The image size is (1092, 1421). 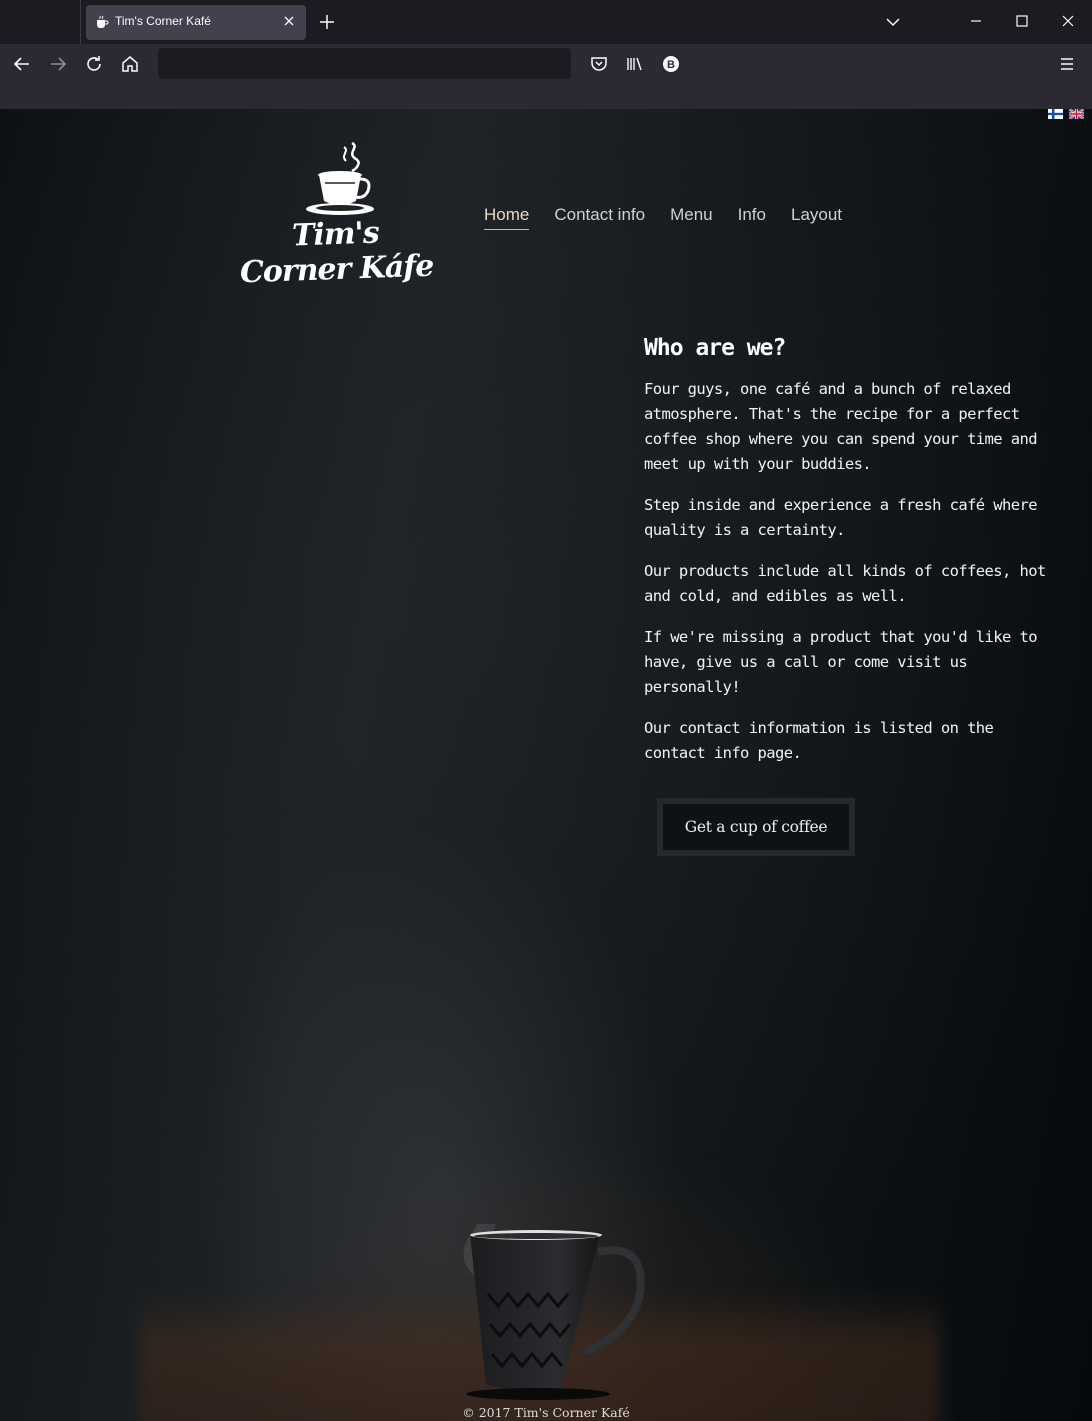 I want to click on forward-arrow-icon, so click(x=58, y=64).